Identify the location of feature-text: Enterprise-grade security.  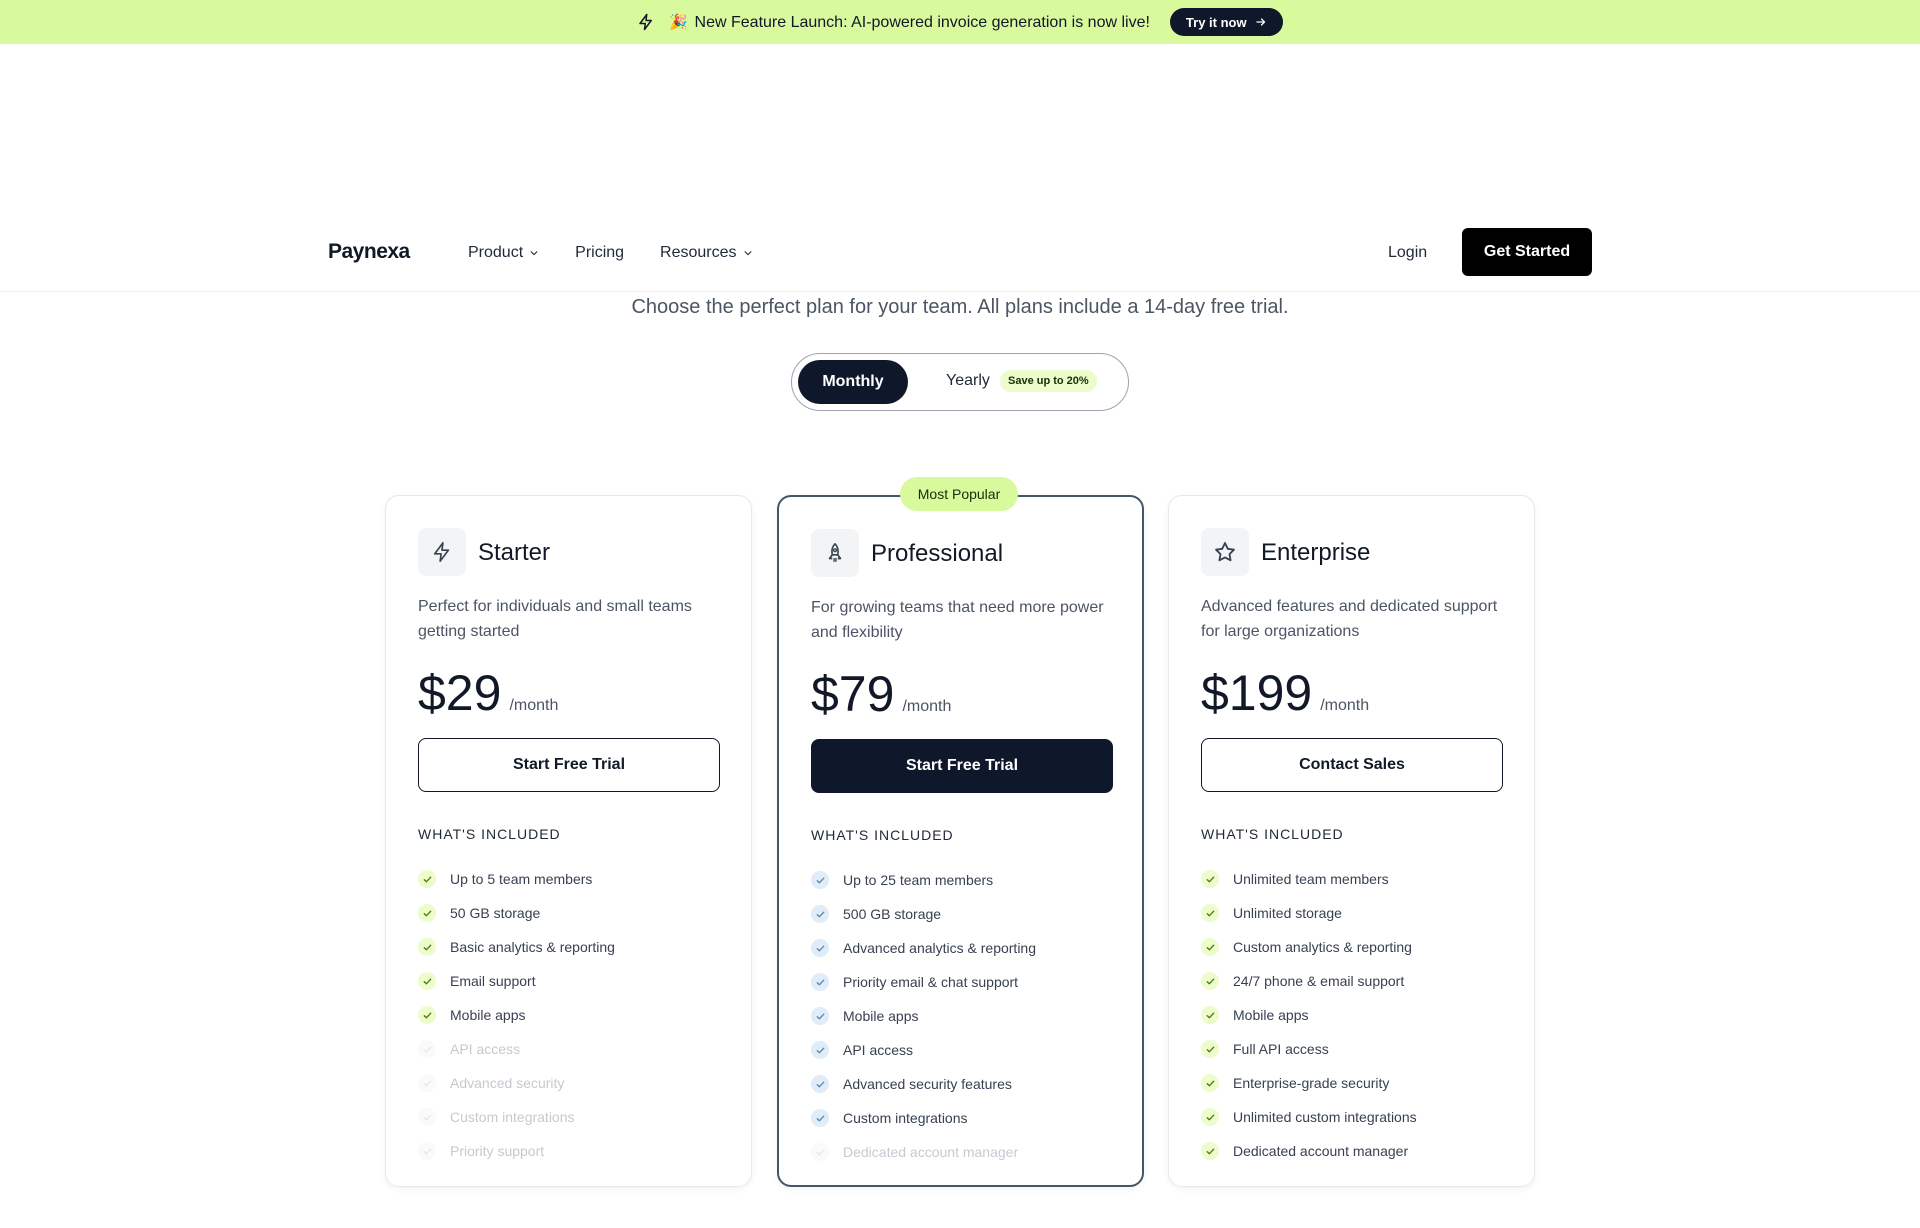
(1311, 1083).